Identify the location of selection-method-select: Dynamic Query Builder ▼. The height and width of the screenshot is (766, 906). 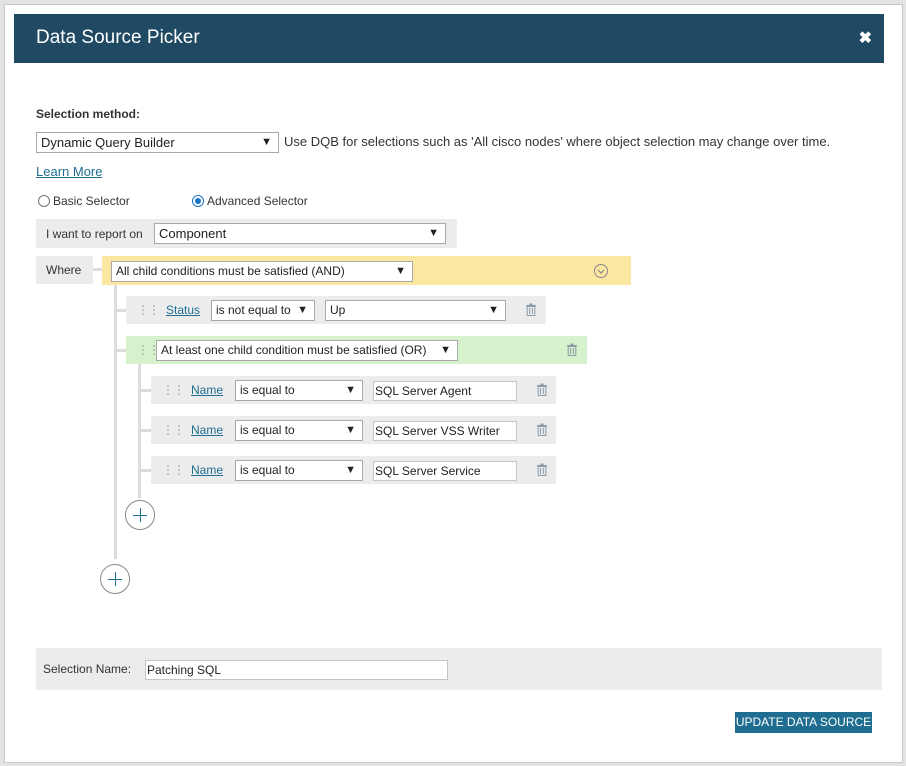
(157, 142).